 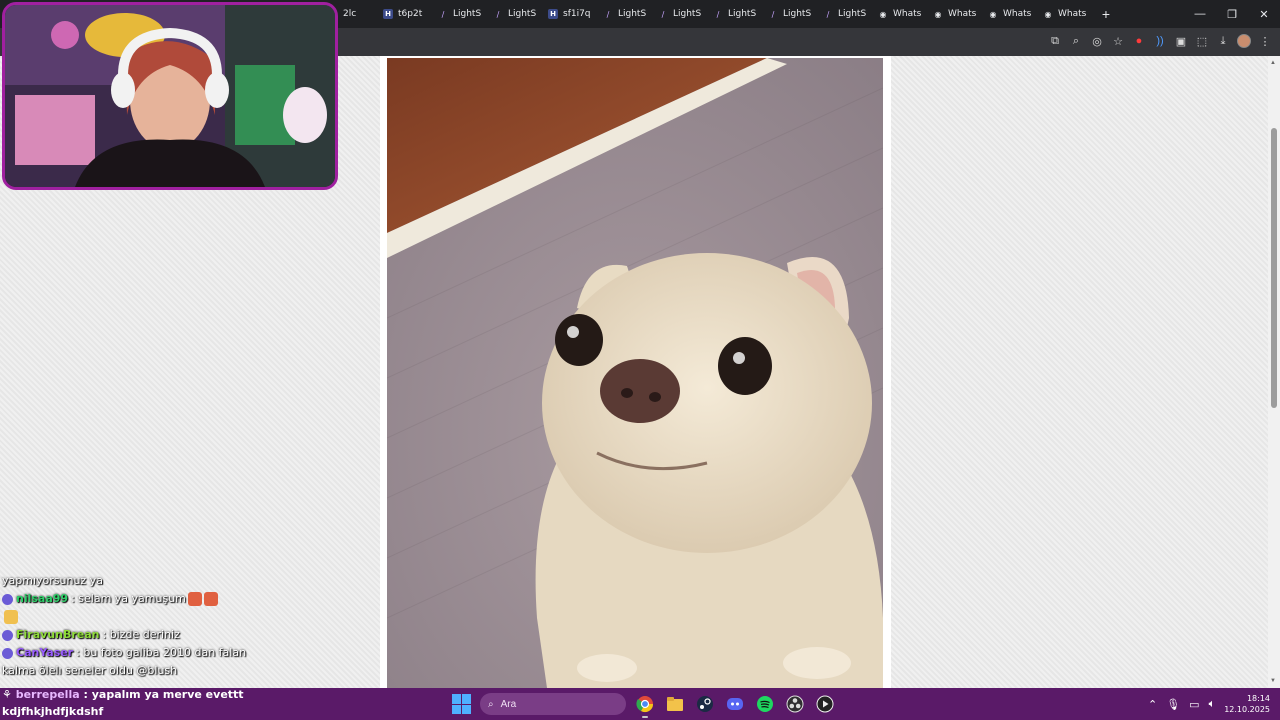 What do you see at coordinates (141, 634) in the screenshot?
I see `chat-text: : bizde deriniz` at bounding box center [141, 634].